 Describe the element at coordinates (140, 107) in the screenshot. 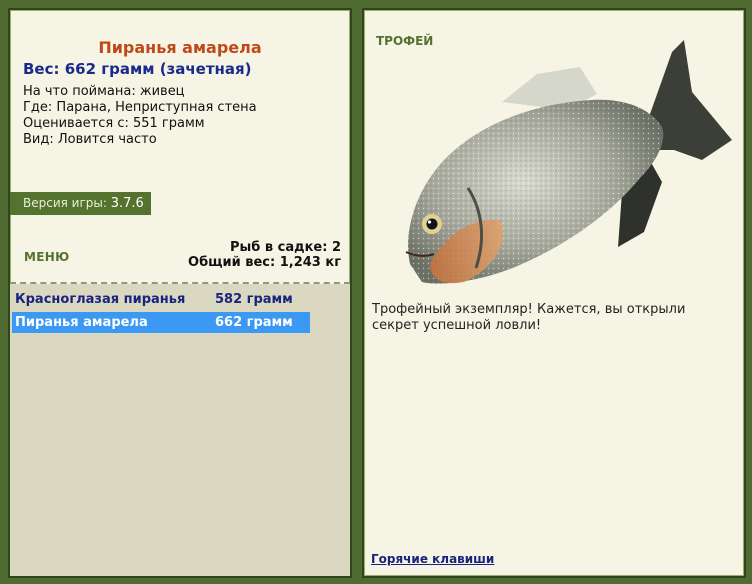

I see `location-line: Где: Парана, Неприступная стена` at that location.